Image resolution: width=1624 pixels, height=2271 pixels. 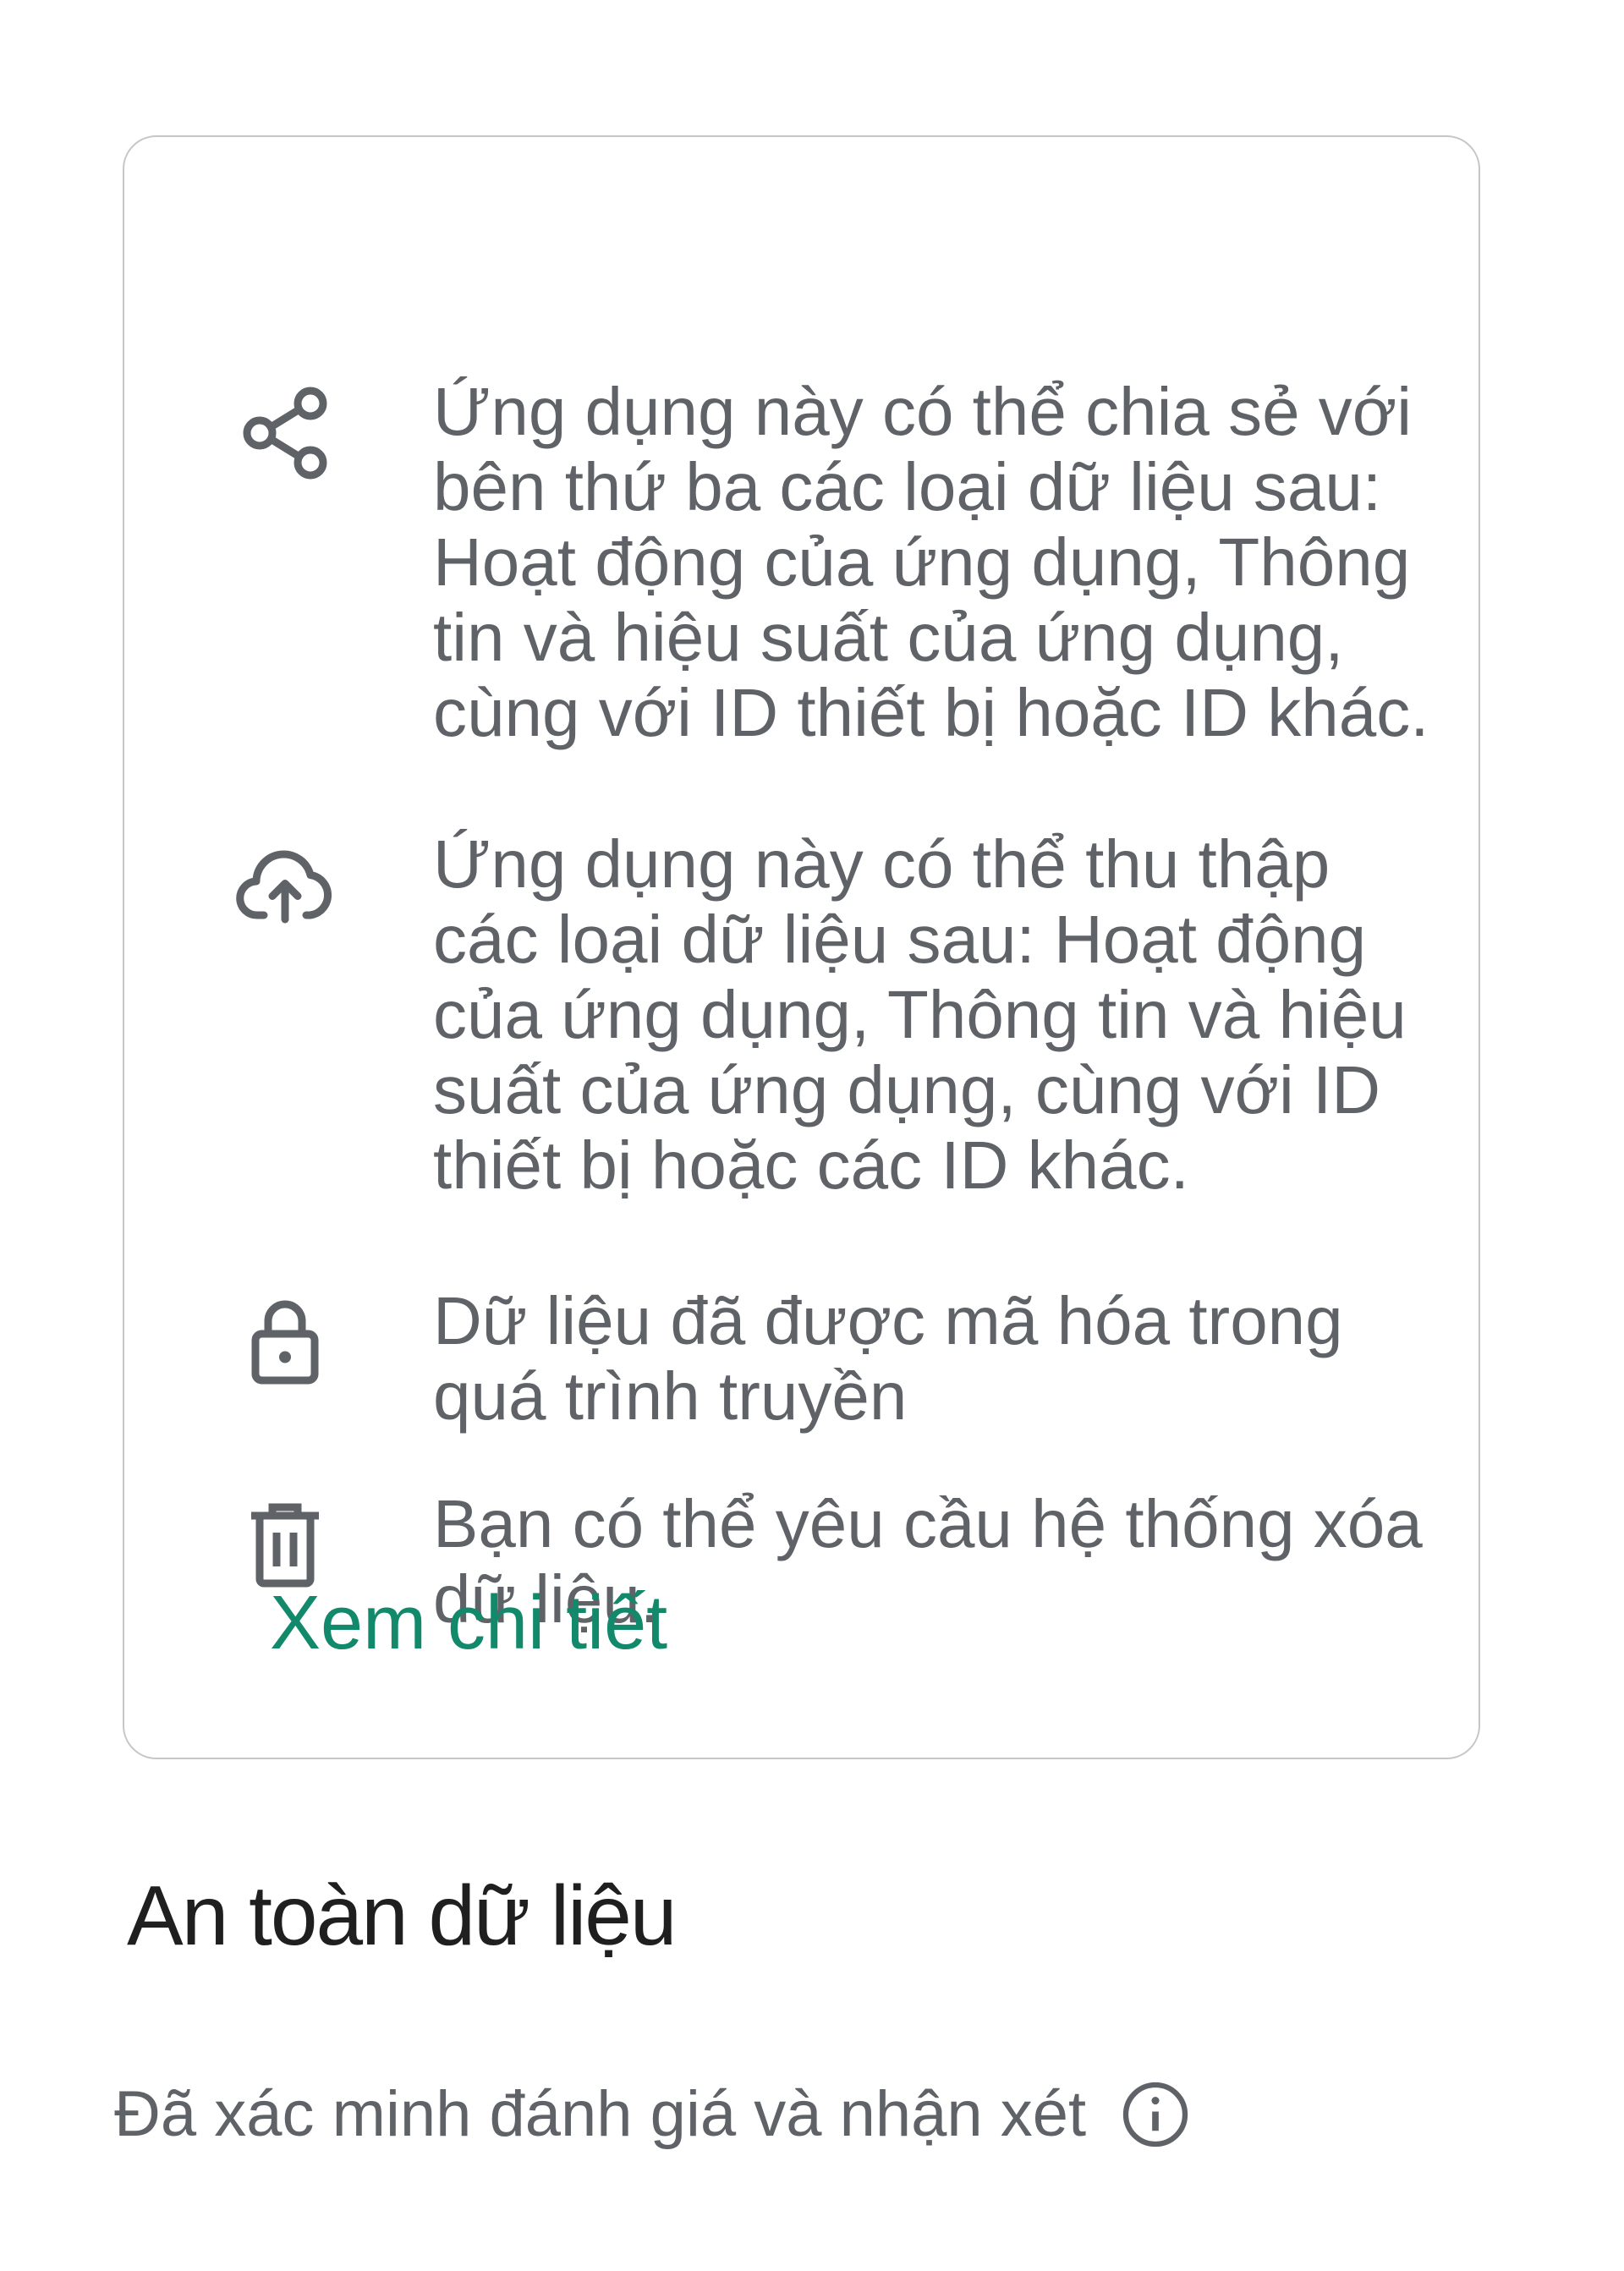 I want to click on lock-icon, so click(x=285, y=1342).